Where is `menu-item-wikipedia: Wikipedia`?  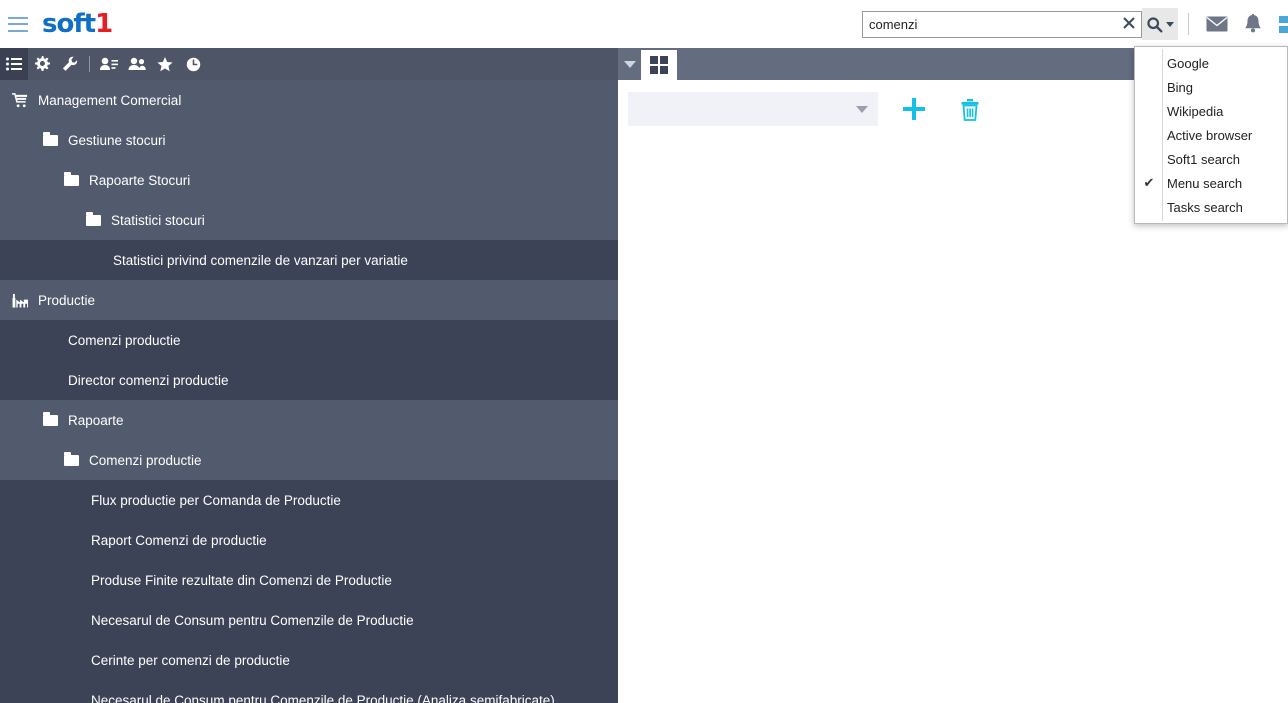
menu-item-wikipedia: Wikipedia is located at coordinates (1211, 111).